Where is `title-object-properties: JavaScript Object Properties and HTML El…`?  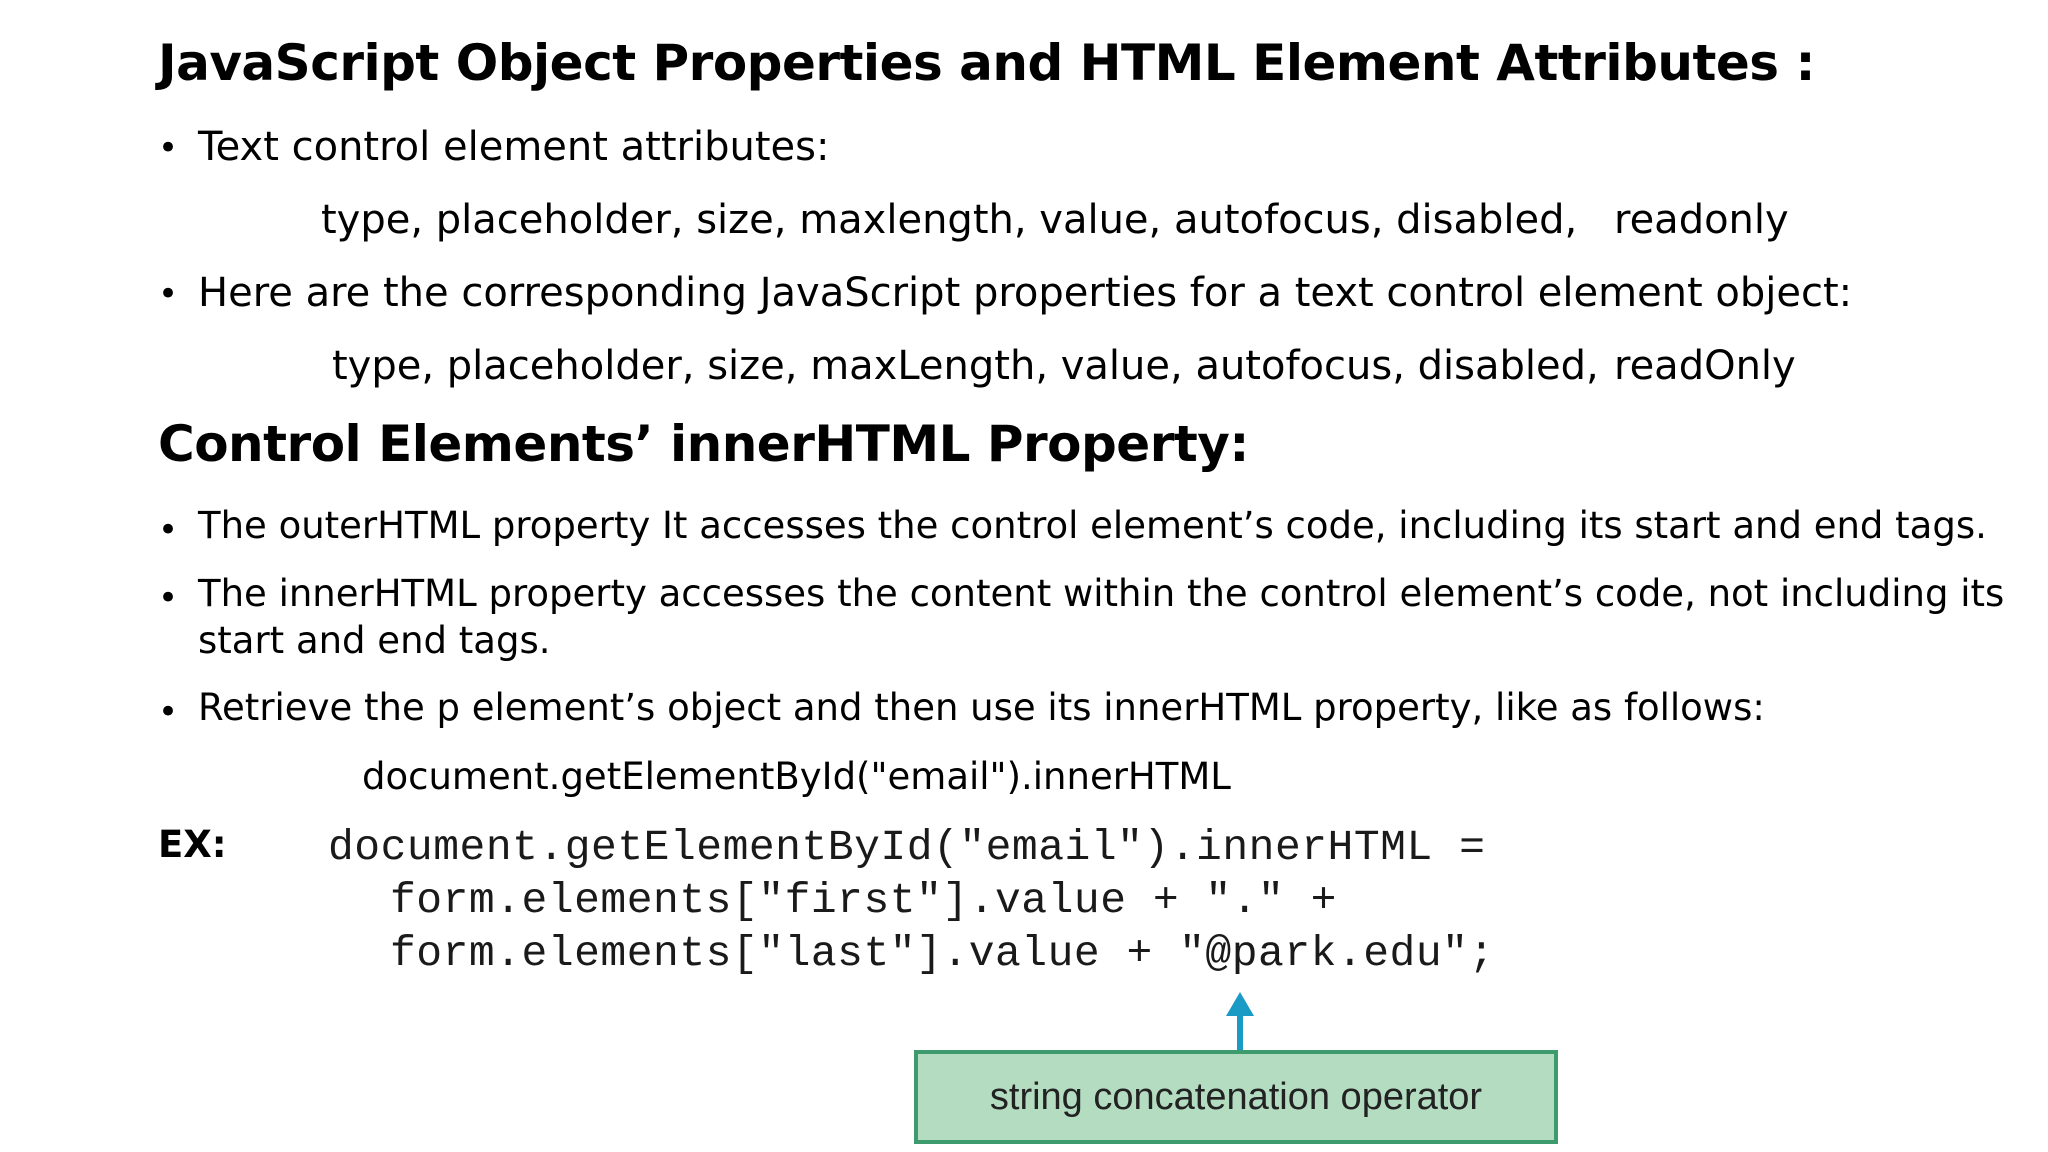 title-object-properties: JavaScript Object Properties and HTML El… is located at coordinates (986, 63).